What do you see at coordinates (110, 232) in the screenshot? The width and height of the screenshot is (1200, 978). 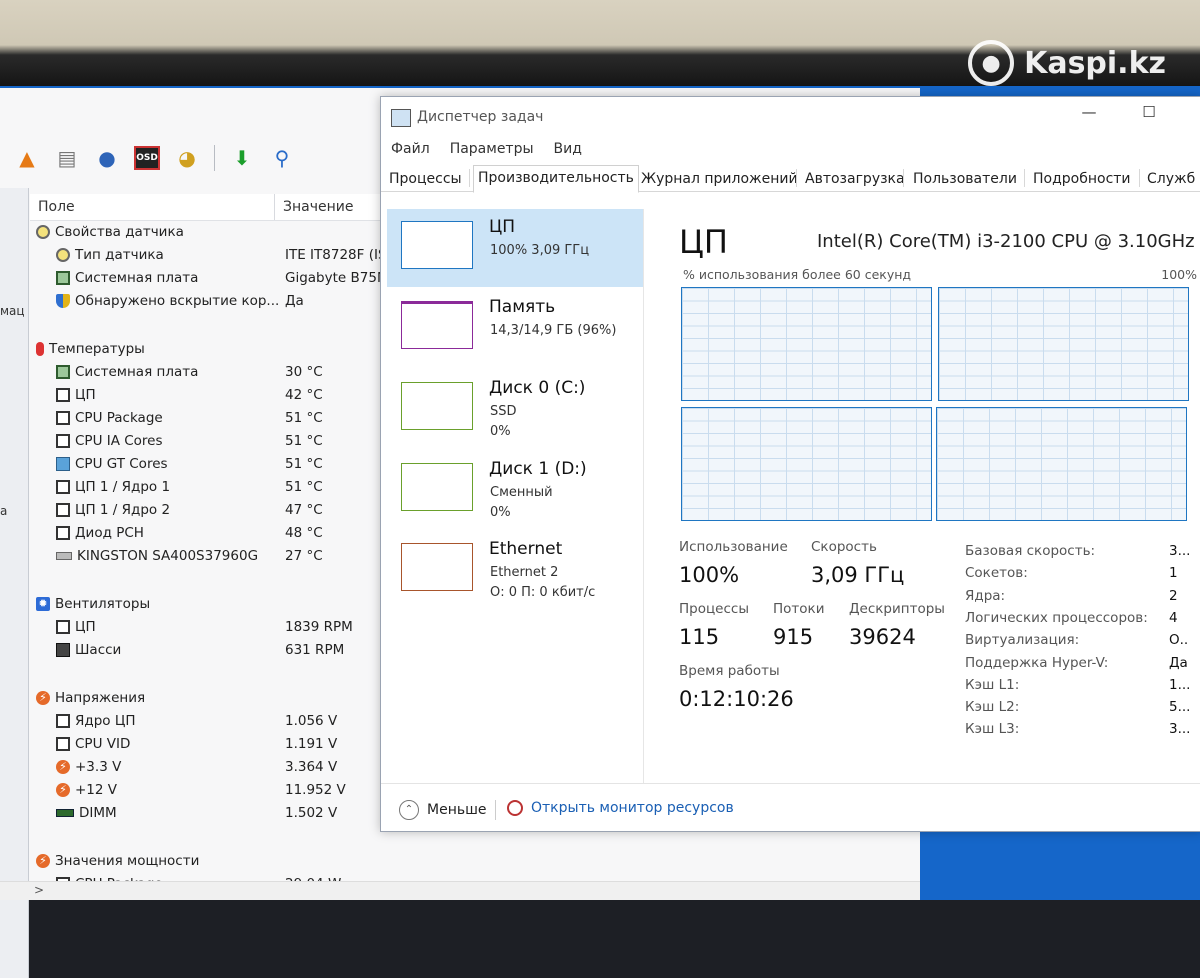 I see `section-header: Свойства датчика` at bounding box center [110, 232].